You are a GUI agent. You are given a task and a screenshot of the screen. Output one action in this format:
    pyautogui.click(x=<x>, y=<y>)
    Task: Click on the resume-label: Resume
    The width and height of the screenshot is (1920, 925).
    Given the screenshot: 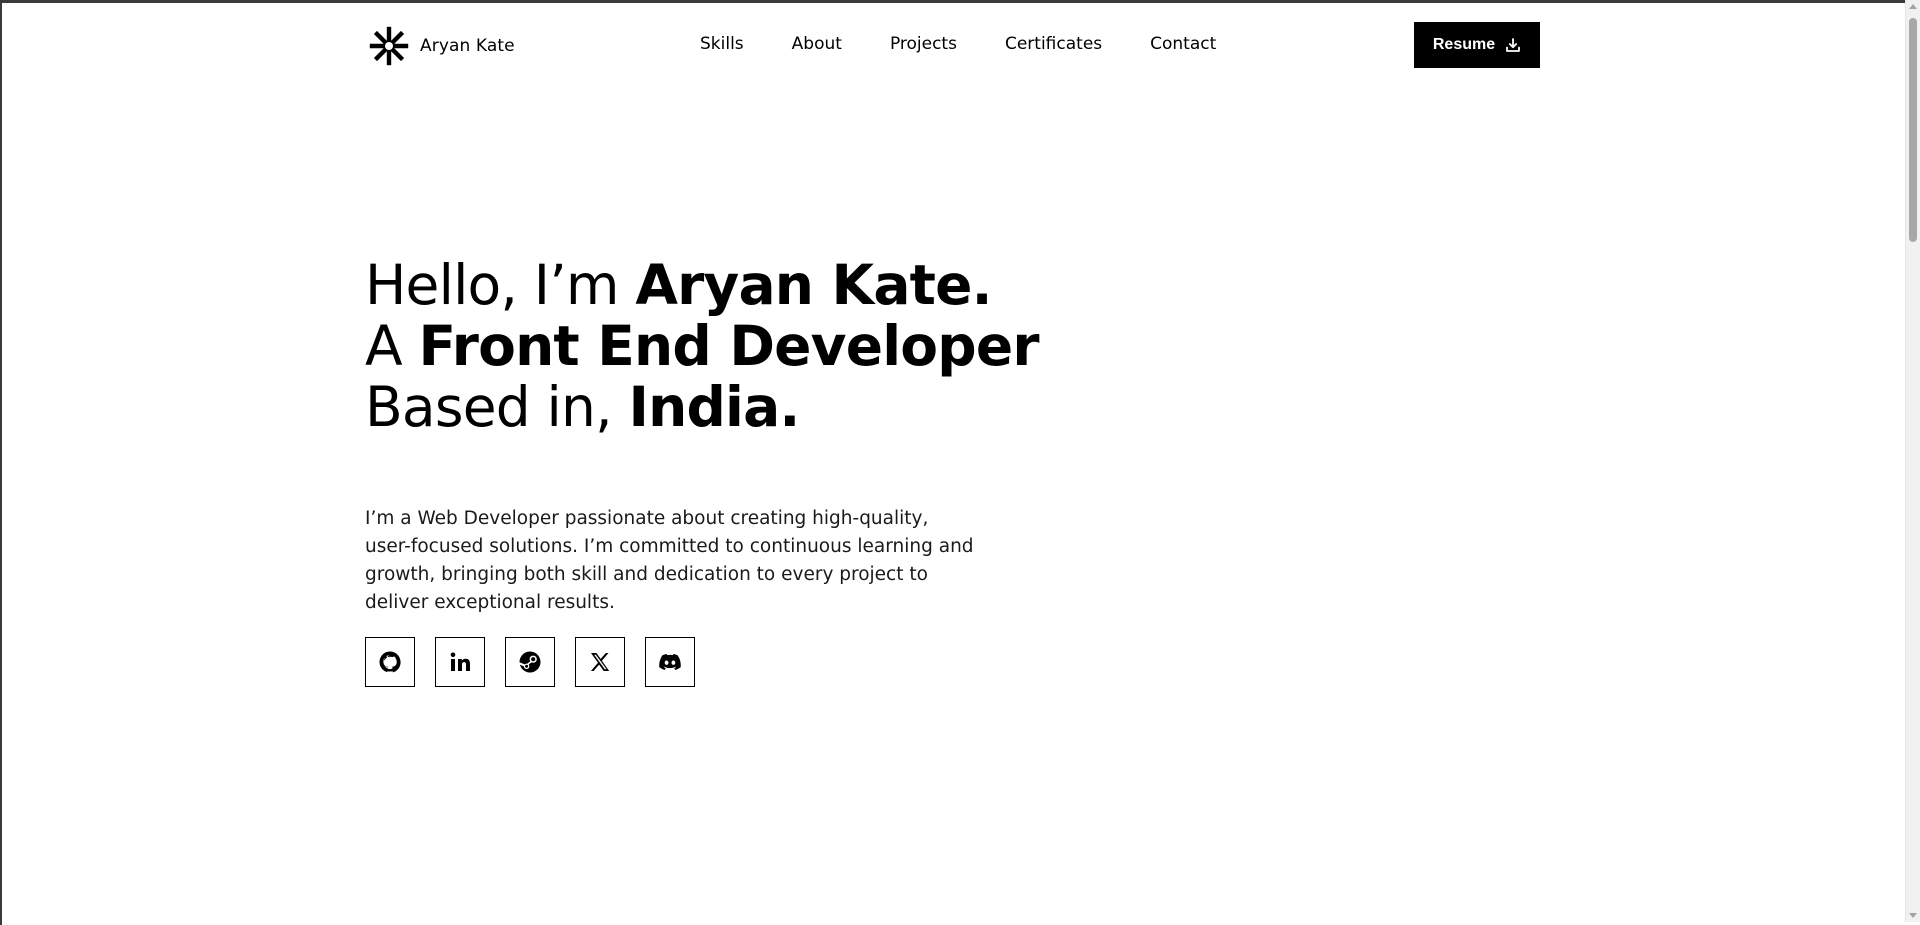 What is the action you would take?
    pyautogui.click(x=1464, y=44)
    